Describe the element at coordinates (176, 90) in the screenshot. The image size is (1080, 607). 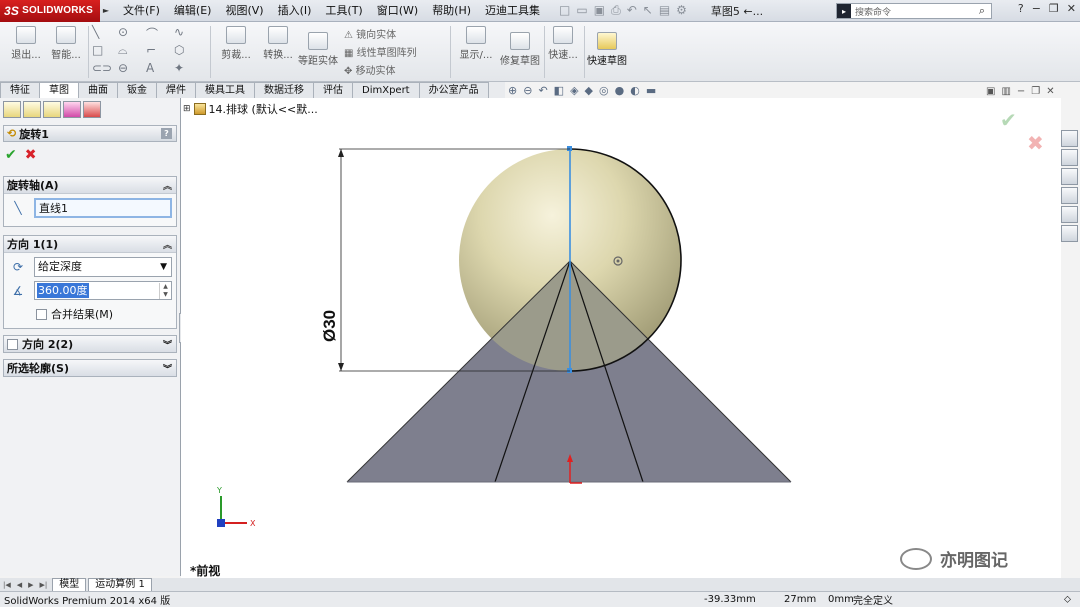
I see `tab-weldments: 焊件` at that location.